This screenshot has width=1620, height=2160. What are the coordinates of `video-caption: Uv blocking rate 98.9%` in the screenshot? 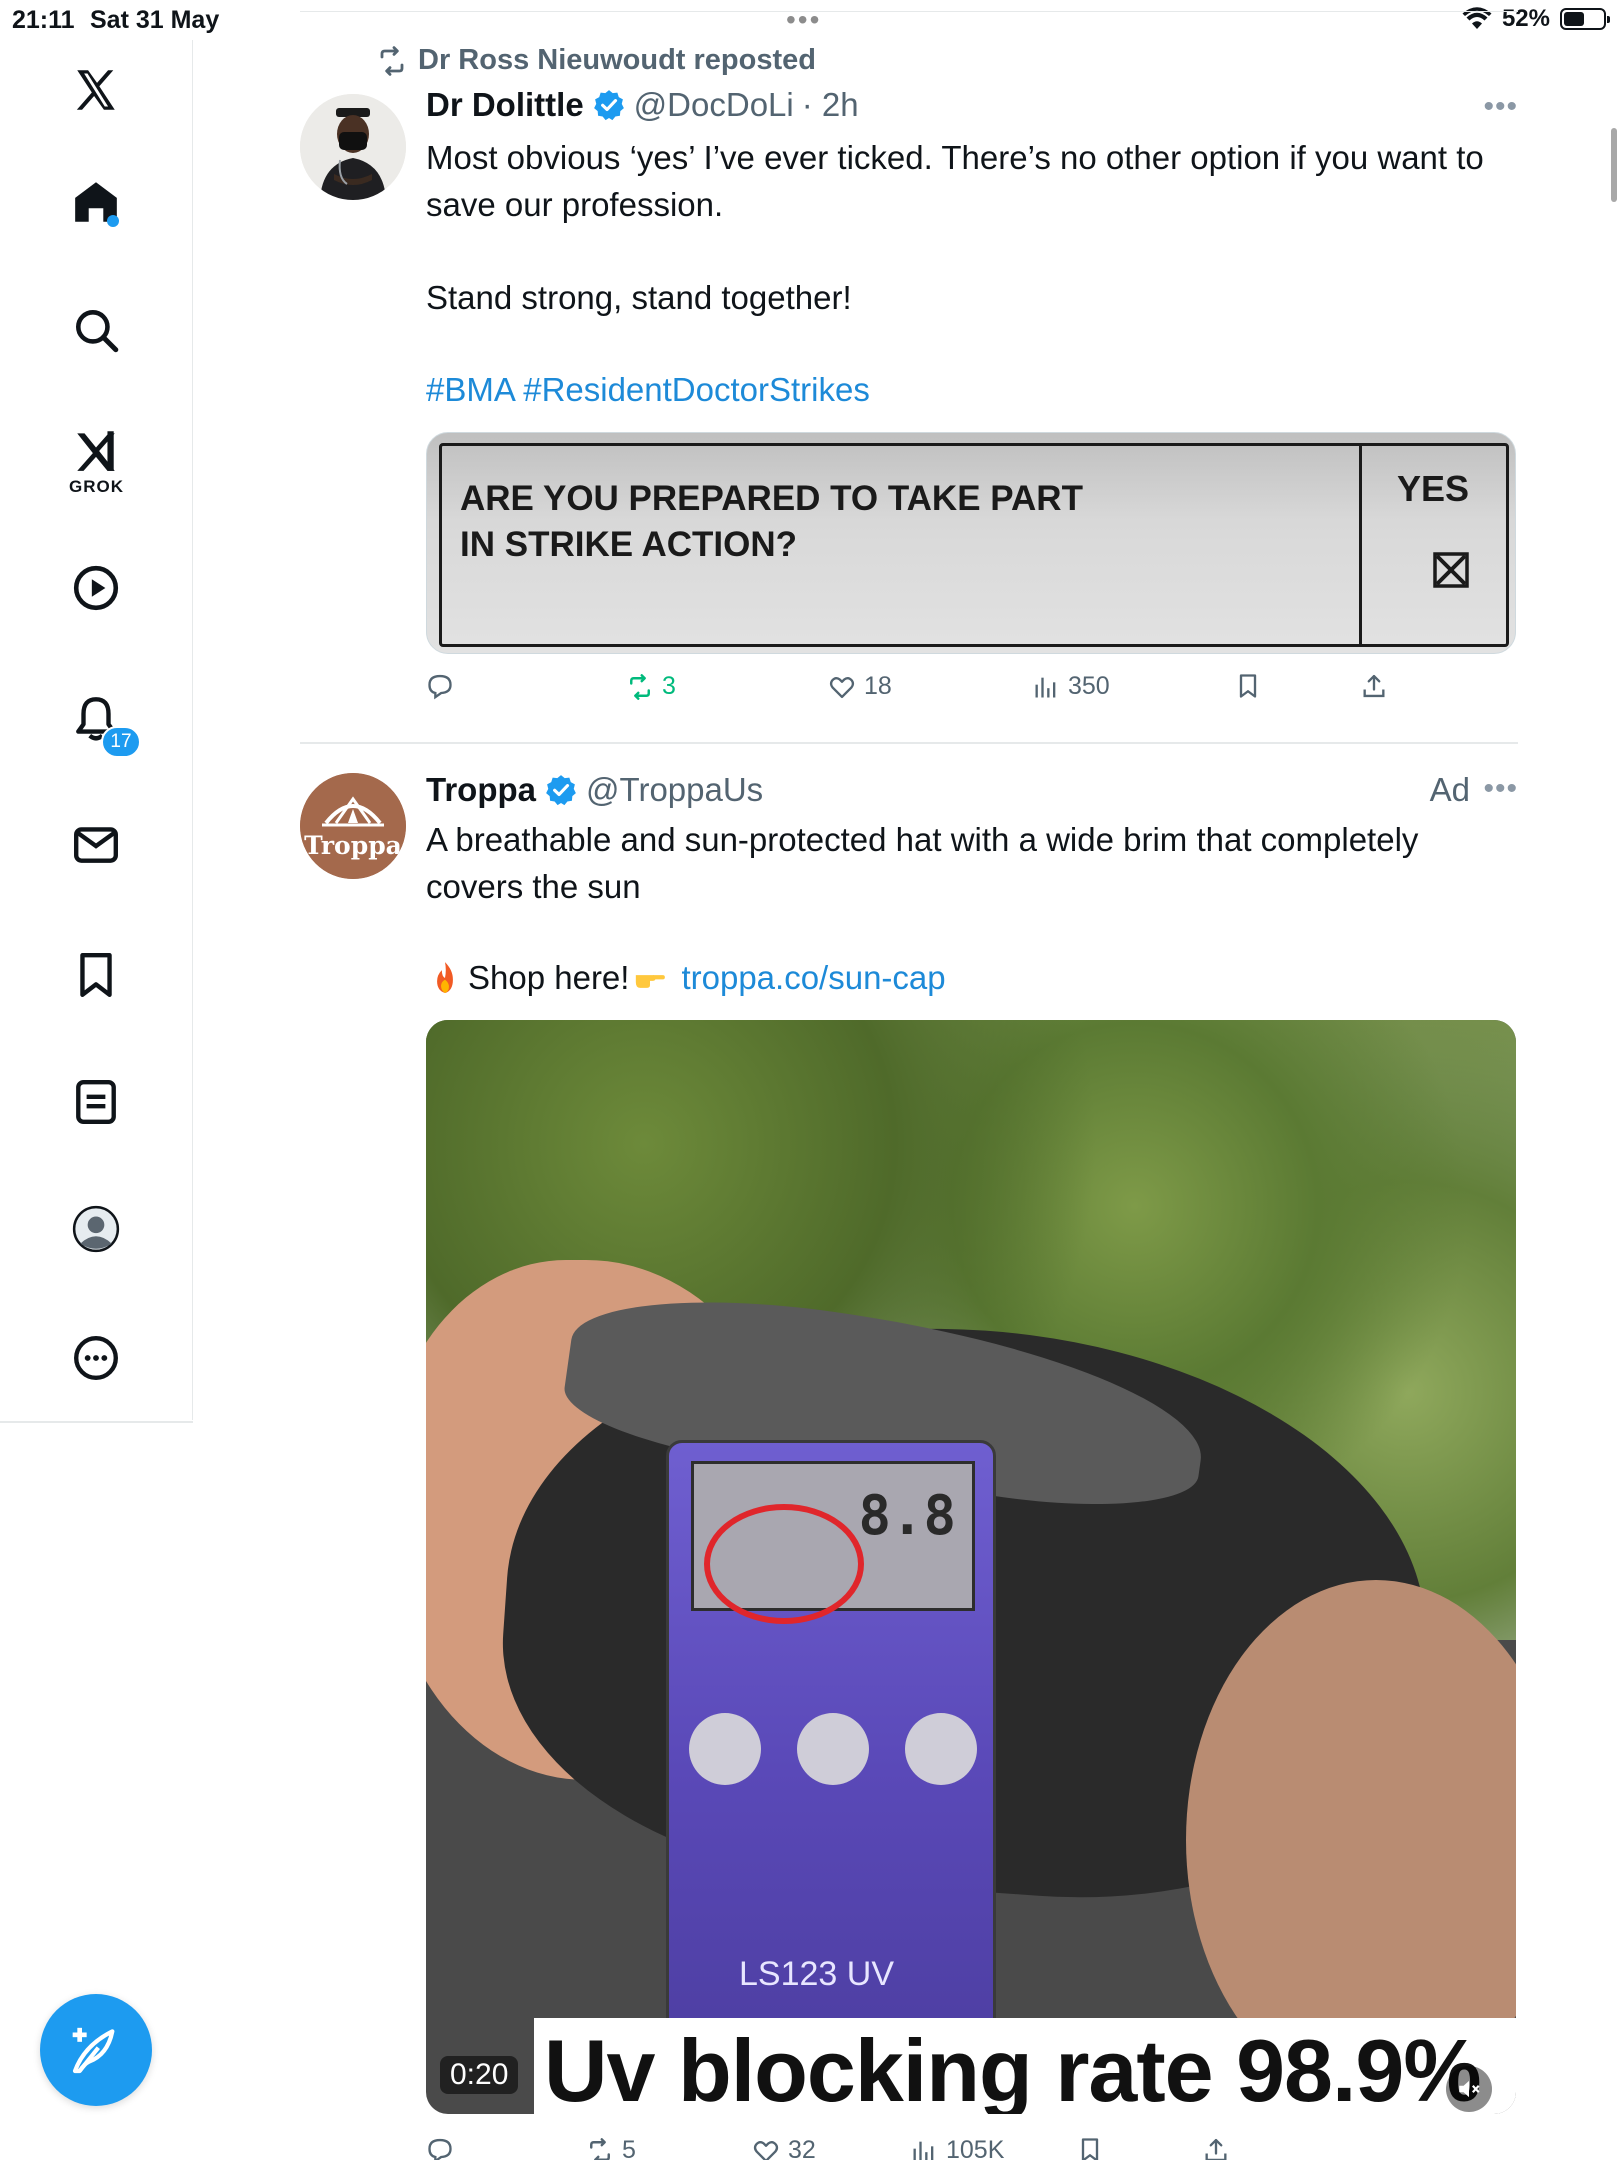 It's located at (1013, 2067).